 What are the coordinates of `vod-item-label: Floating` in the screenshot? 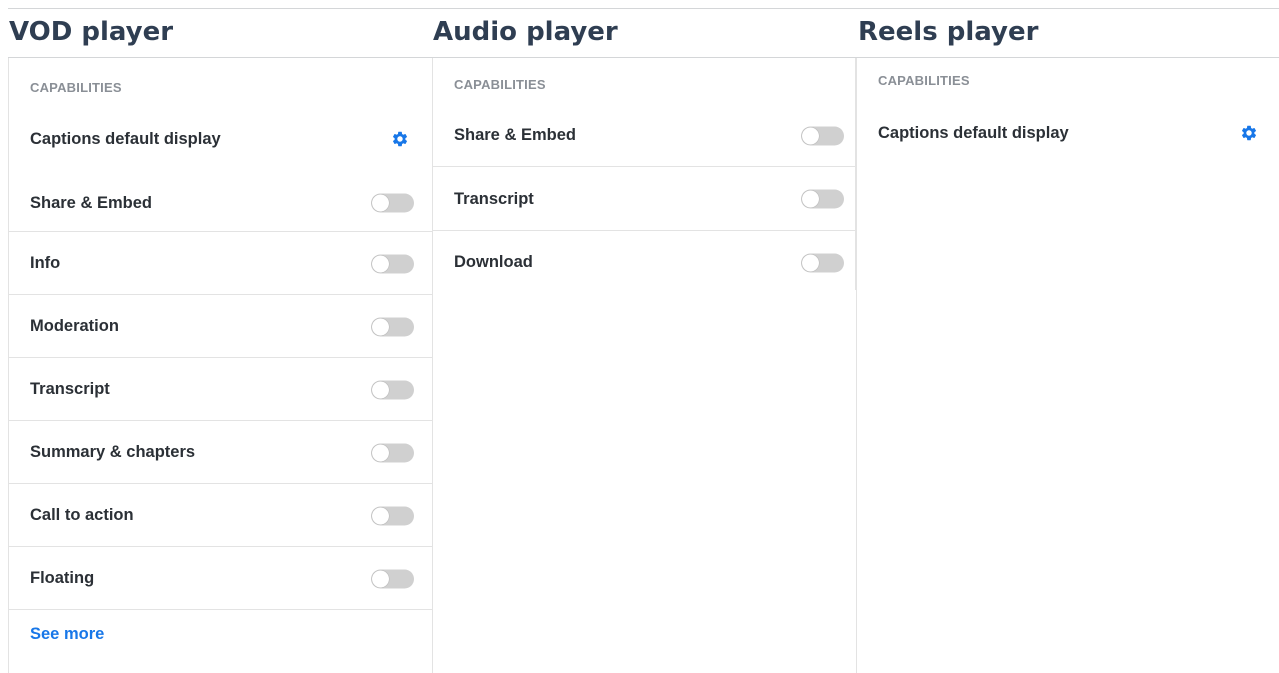 It's located at (62, 578).